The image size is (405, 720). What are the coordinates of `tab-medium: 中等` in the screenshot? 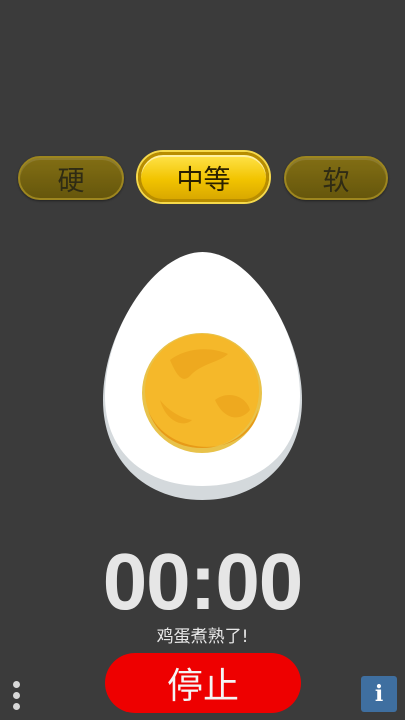 It's located at (203, 177).